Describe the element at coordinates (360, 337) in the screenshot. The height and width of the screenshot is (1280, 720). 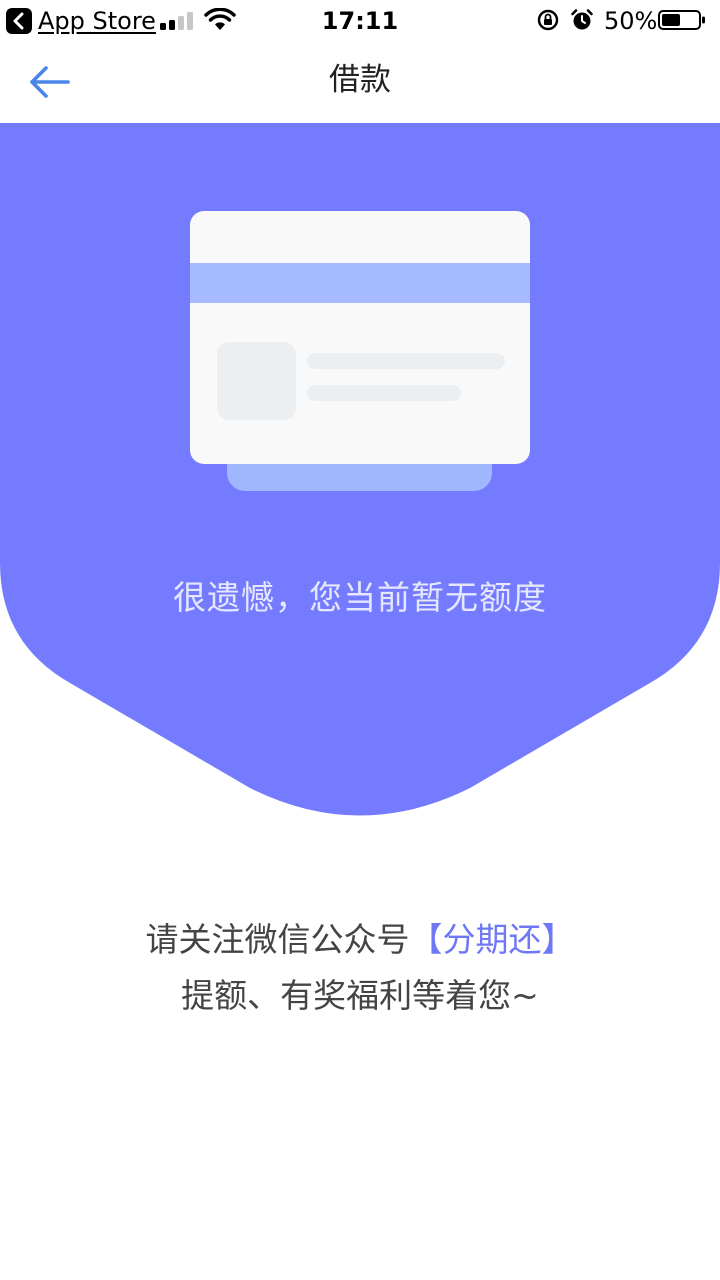
I see `id-card-icon` at that location.